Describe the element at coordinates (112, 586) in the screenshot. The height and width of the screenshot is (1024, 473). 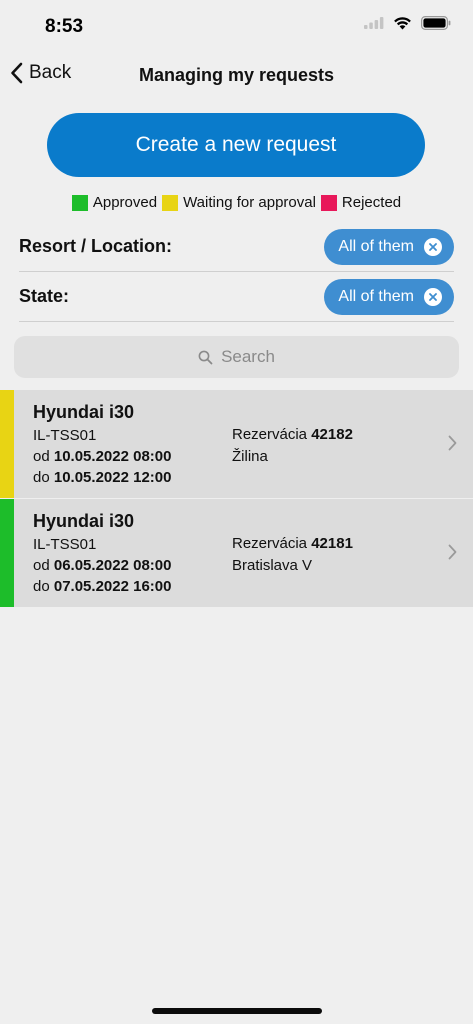
I see `date-to-value: 07.05.2022 16:00` at that location.